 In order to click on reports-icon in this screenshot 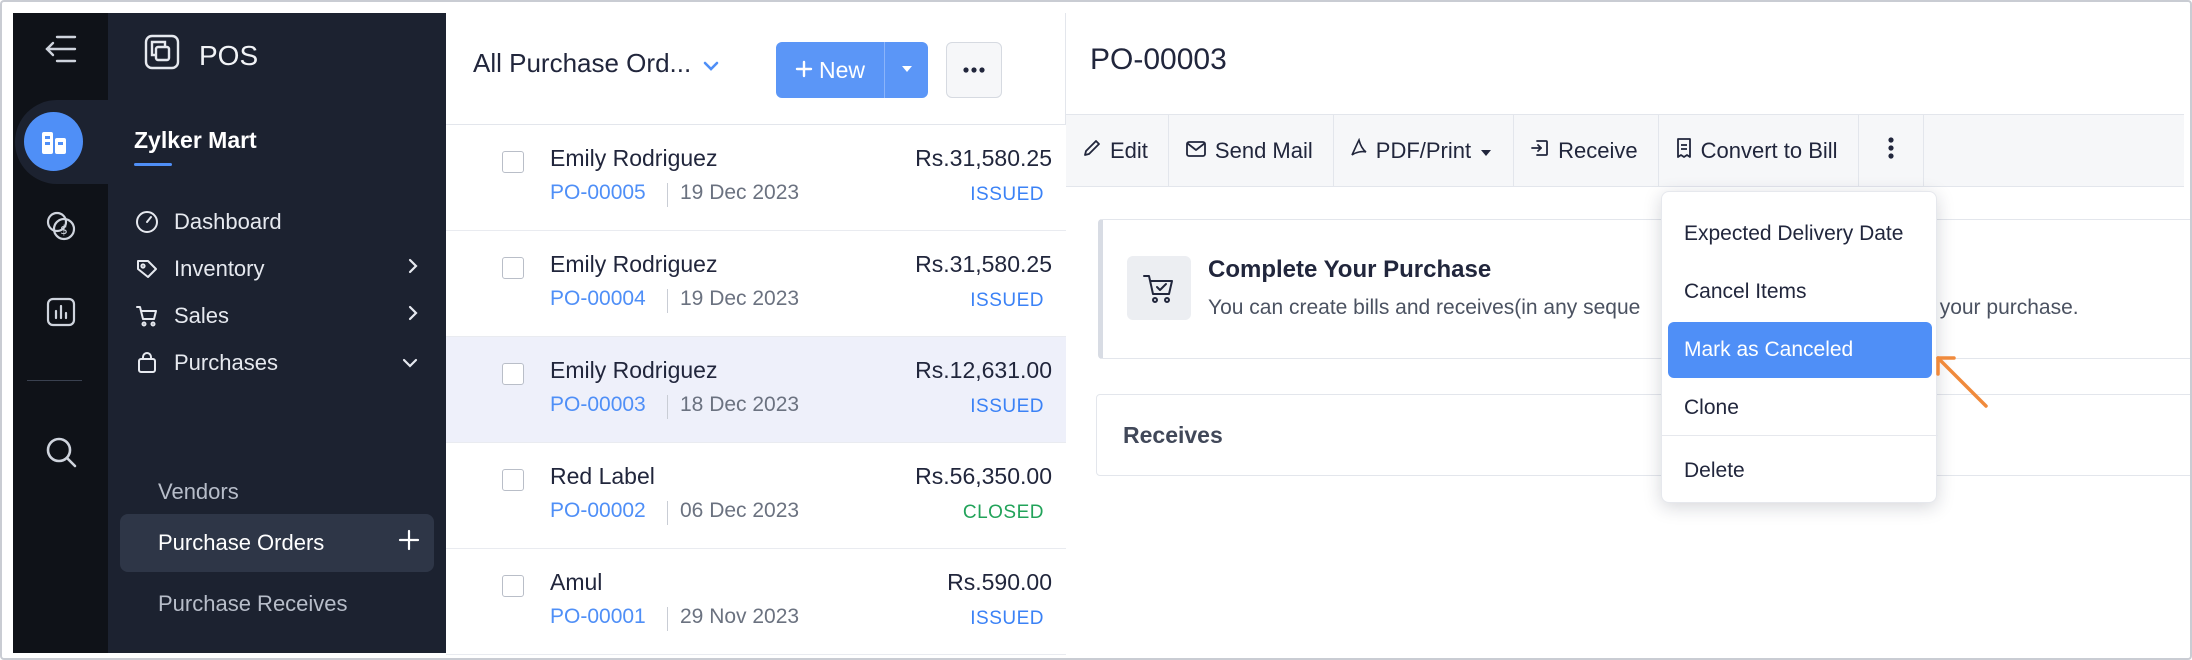, I will do `click(60, 312)`.